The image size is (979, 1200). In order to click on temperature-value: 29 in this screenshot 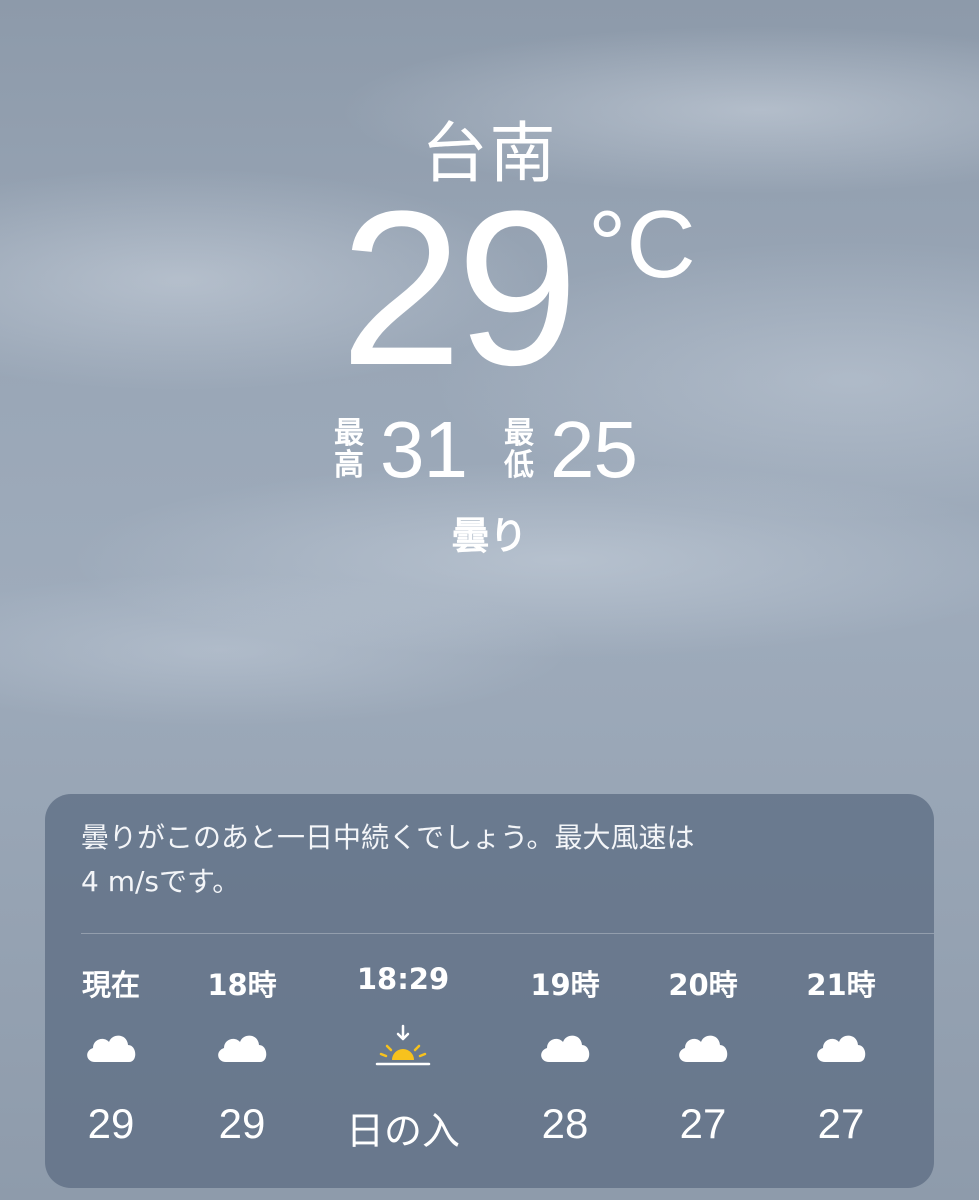, I will do `click(459, 288)`.